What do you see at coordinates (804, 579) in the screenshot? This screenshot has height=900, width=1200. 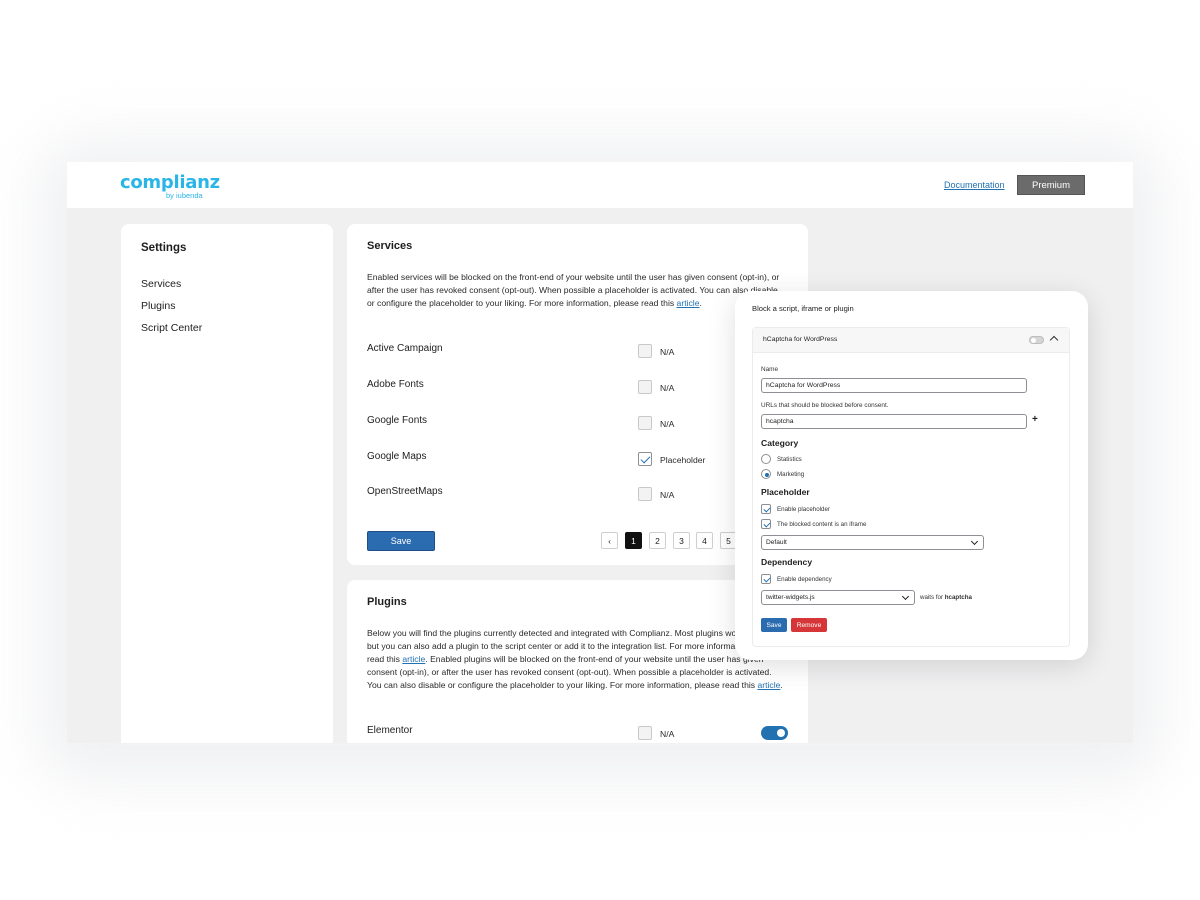 I see `enable-dependency-label: Enable dependency` at bounding box center [804, 579].